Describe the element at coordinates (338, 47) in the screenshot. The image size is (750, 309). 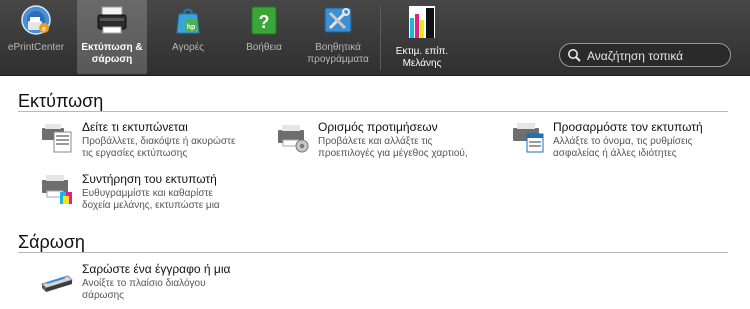
I see `utilities-label-line1: Βοηθητικά` at that location.